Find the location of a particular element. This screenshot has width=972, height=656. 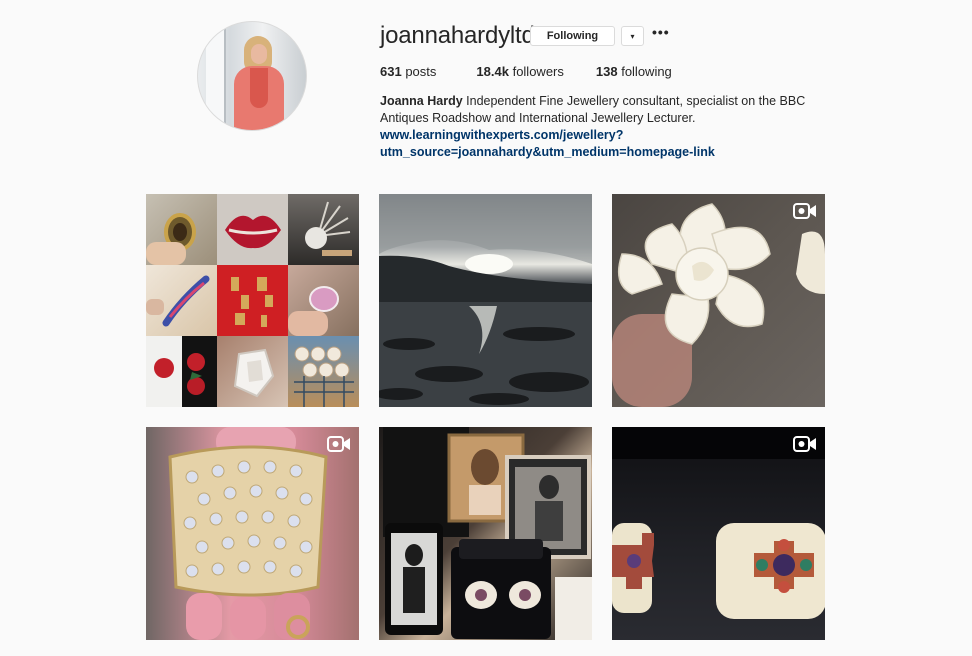

diamond-cuff-icon is located at coordinates (252, 533).